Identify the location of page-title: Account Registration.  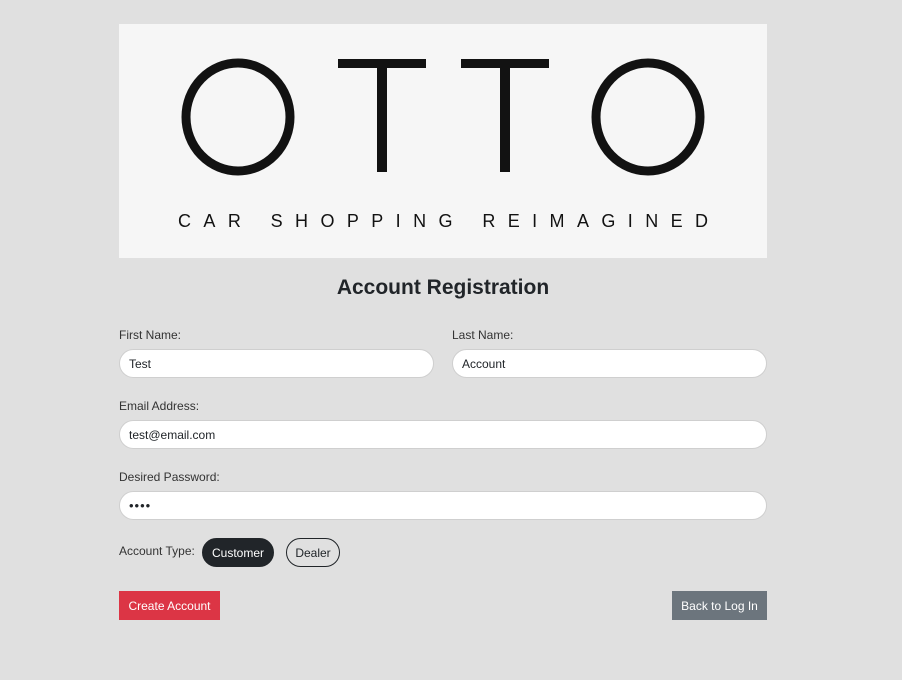
(443, 287).